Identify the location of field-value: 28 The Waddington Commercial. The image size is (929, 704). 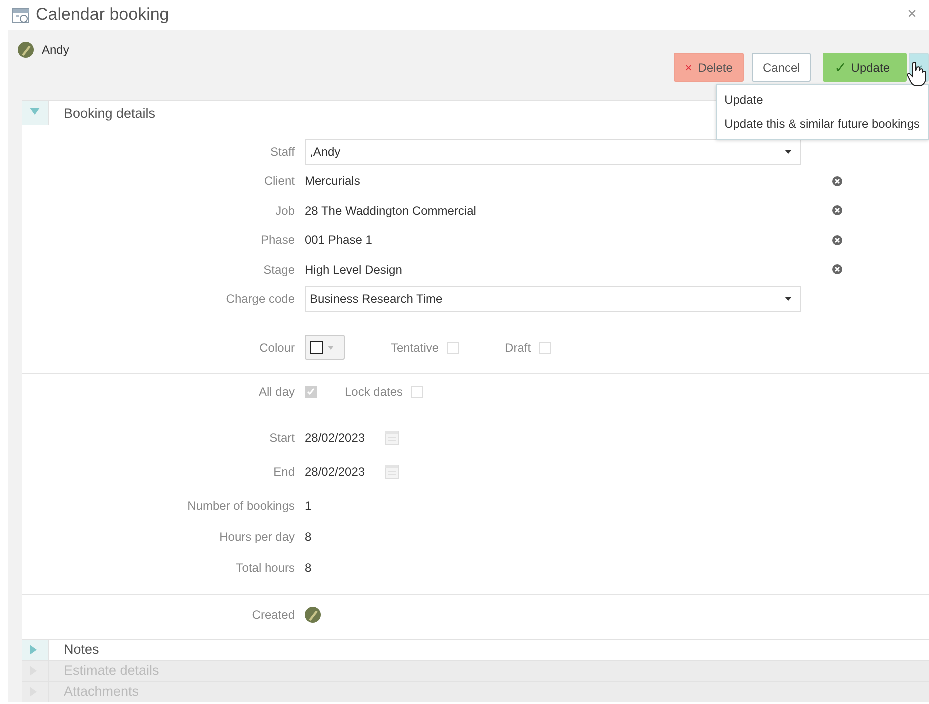
(390, 211).